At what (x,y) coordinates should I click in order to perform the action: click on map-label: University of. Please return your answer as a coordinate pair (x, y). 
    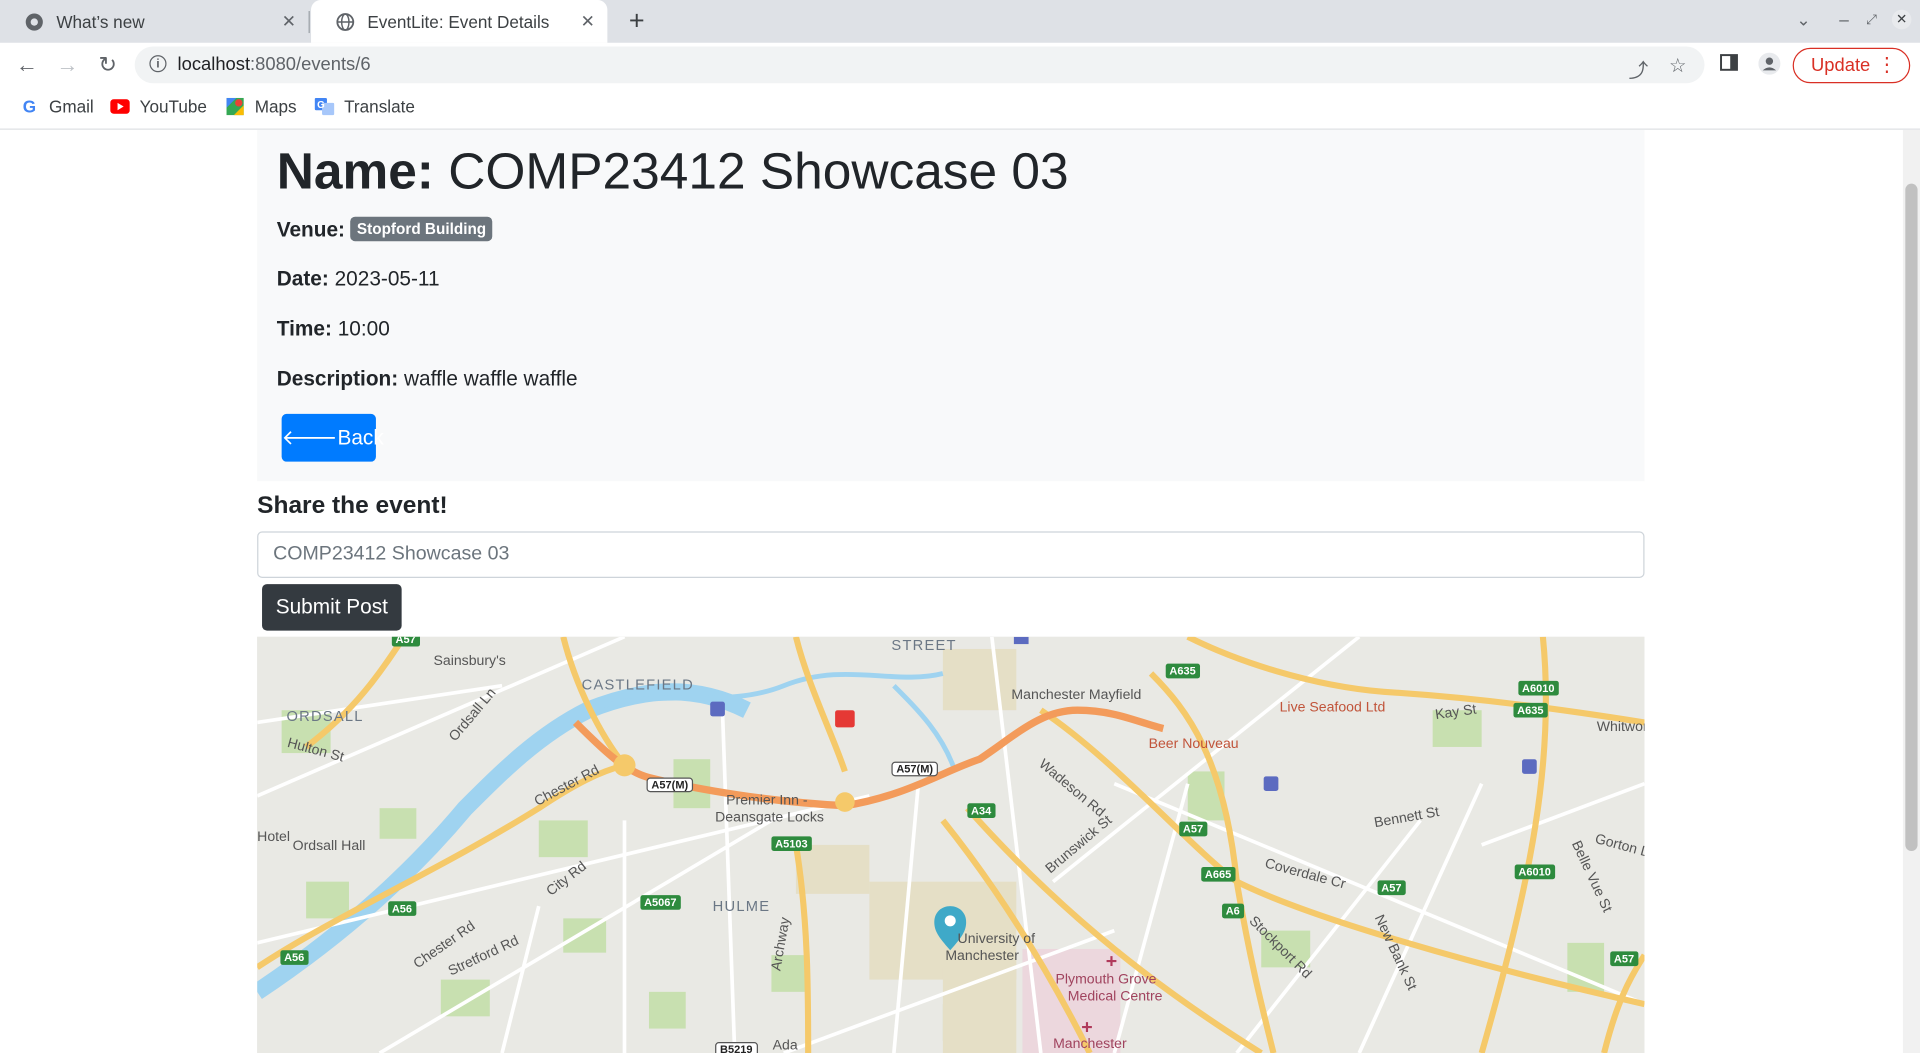
    Looking at the image, I should click on (996, 939).